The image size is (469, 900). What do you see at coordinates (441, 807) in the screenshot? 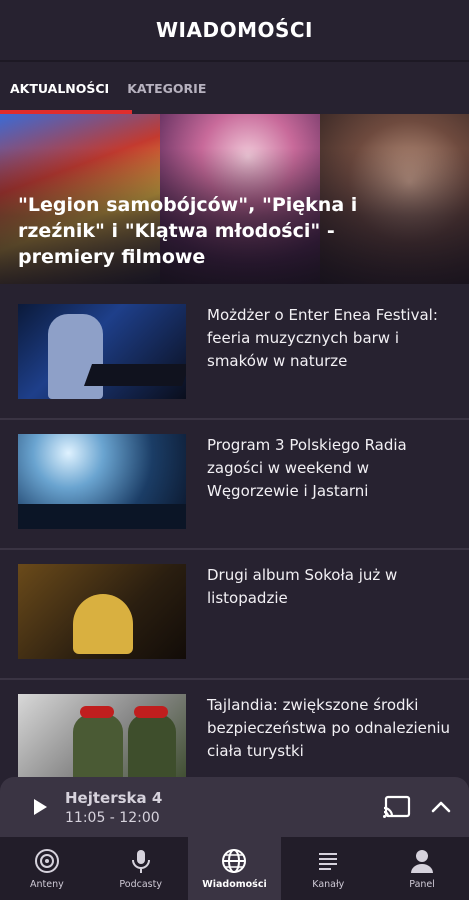
I see `chevron-up-icon` at bounding box center [441, 807].